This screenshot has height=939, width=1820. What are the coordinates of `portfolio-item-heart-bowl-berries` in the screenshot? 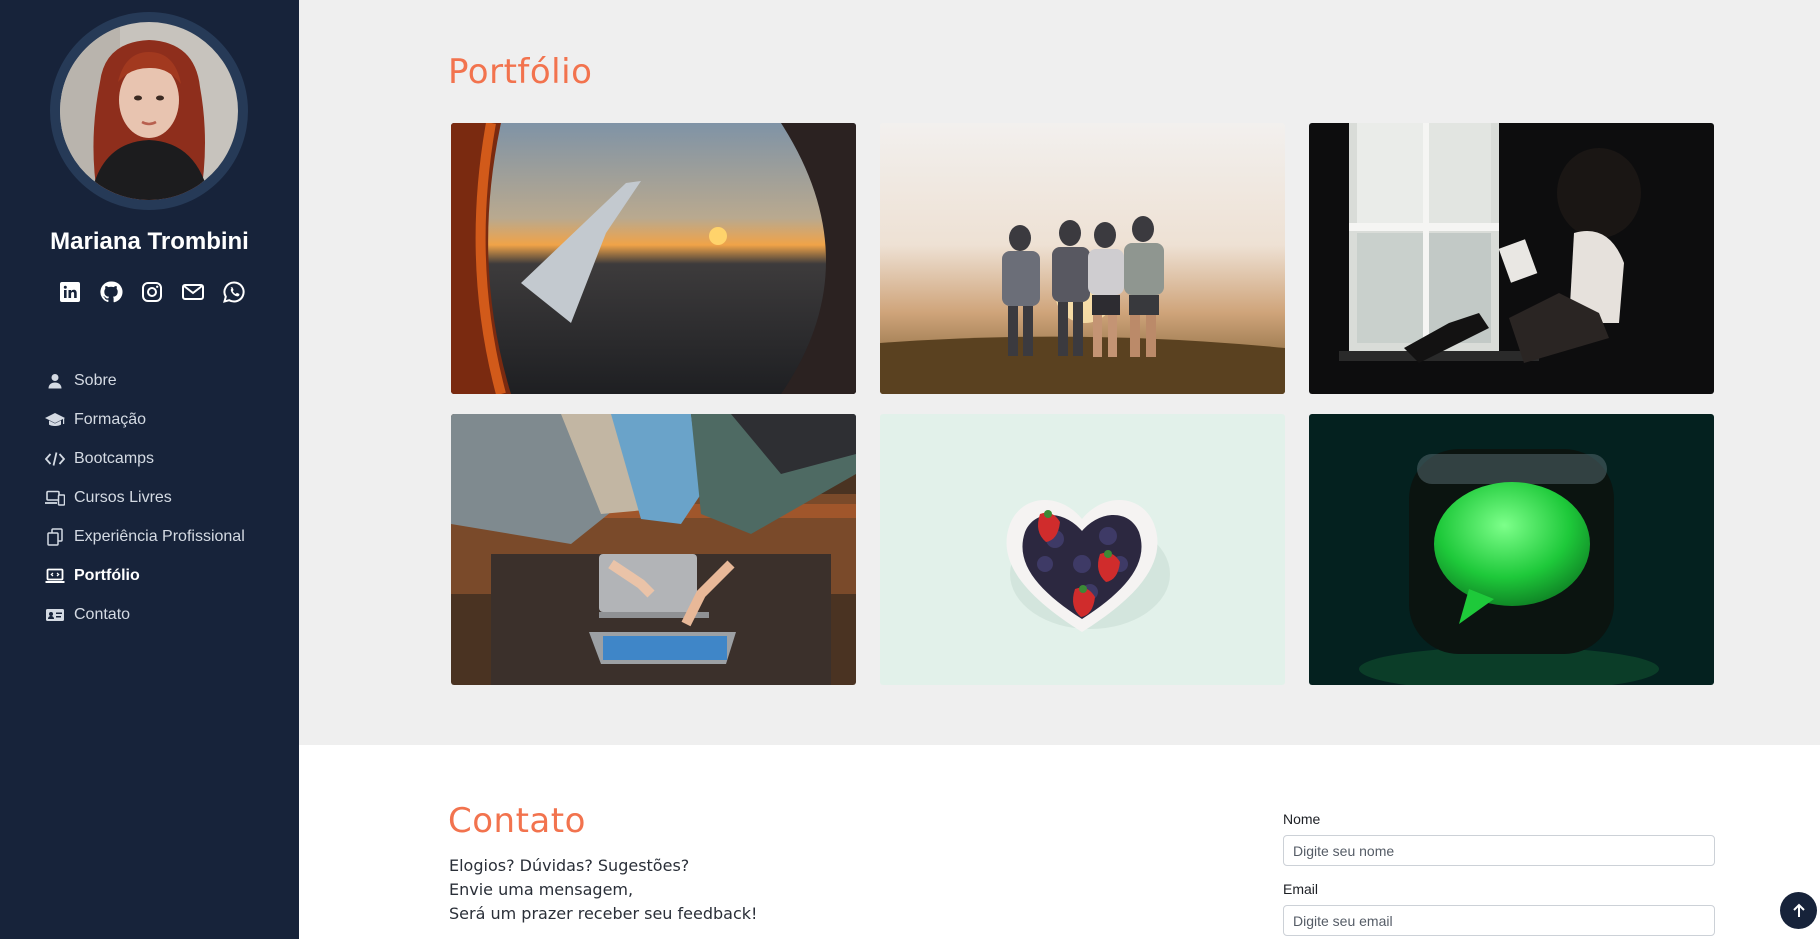 It's located at (1082, 549).